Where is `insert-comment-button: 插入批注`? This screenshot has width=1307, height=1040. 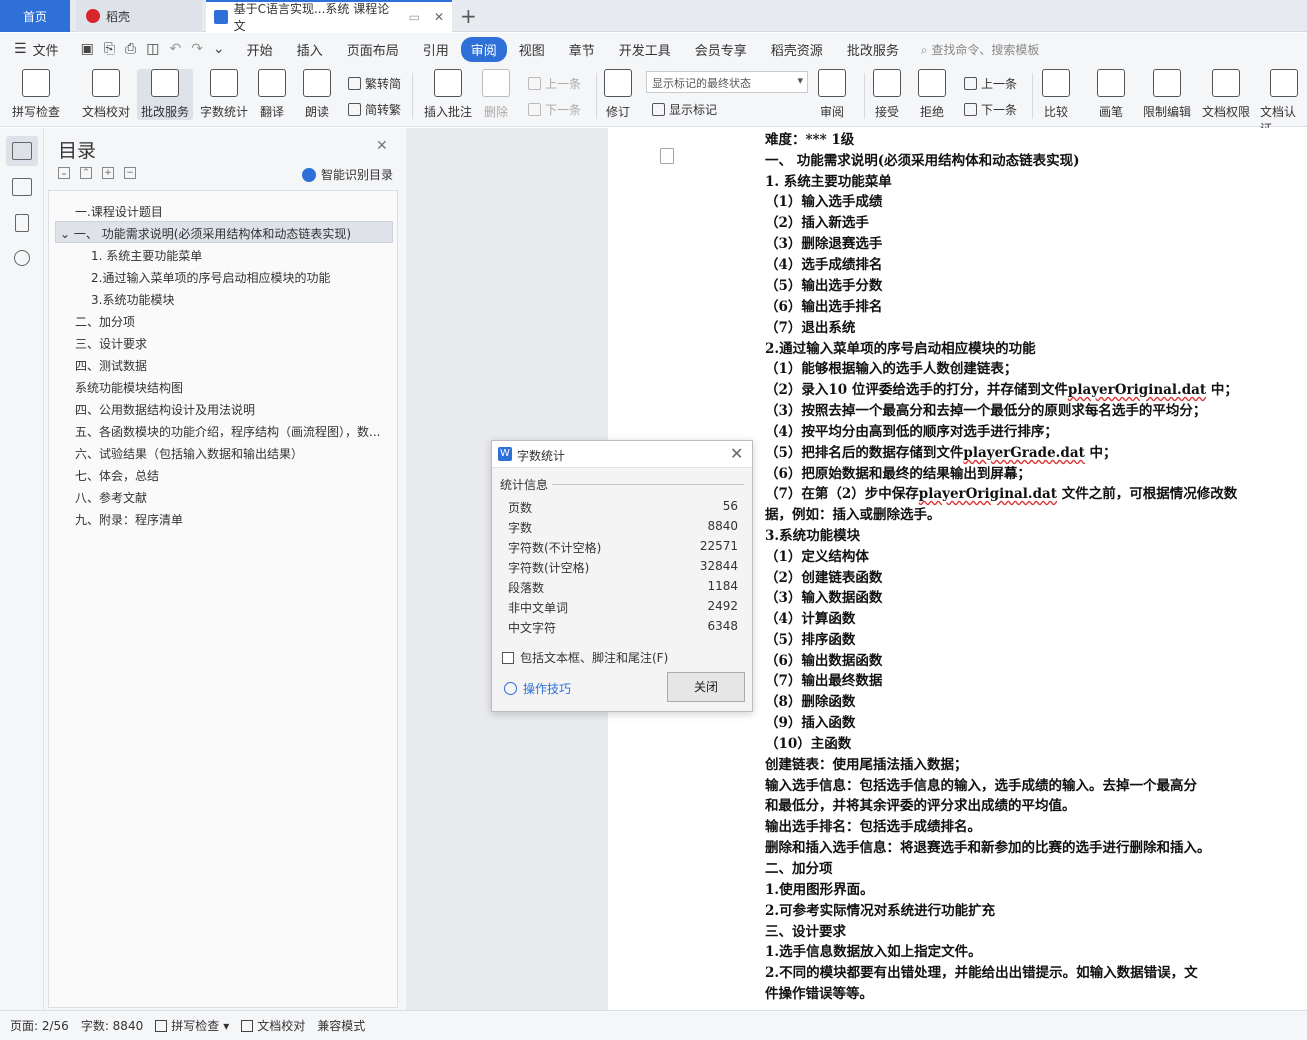 insert-comment-button: 插入批注 is located at coordinates (448, 94).